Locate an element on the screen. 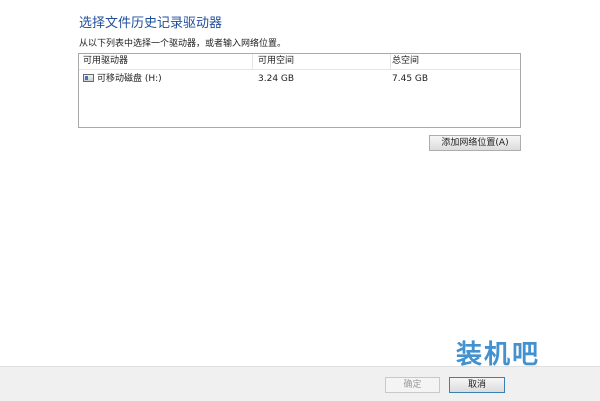 The height and width of the screenshot is (401, 600). dialog-footer: 确定 取消 is located at coordinates (300, 383).